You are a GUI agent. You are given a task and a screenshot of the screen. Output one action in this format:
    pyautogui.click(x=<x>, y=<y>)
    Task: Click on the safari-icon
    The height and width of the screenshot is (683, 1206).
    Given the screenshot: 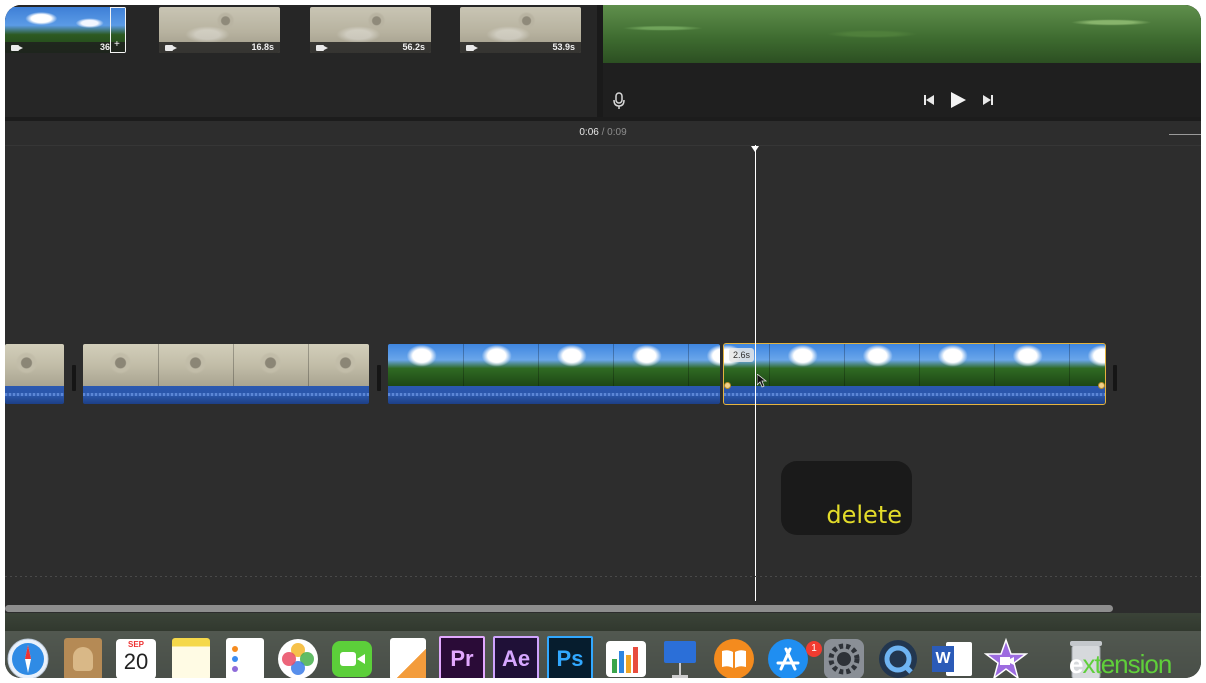 What is the action you would take?
    pyautogui.click(x=28, y=657)
    